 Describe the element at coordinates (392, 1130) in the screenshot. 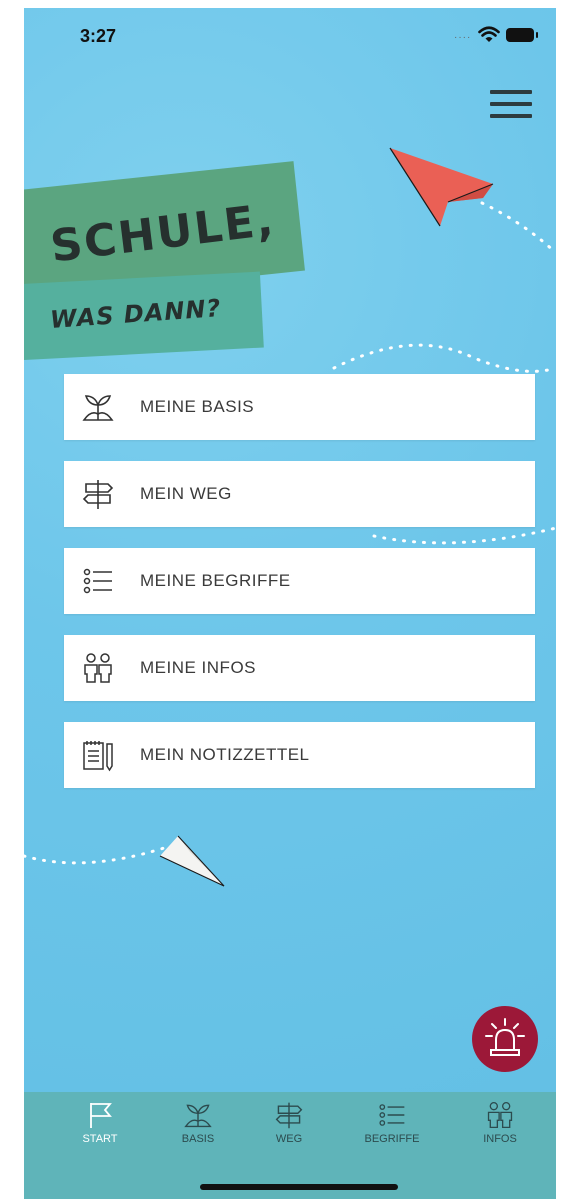

I see `tab-begriffe: BEGRIFFE` at that location.